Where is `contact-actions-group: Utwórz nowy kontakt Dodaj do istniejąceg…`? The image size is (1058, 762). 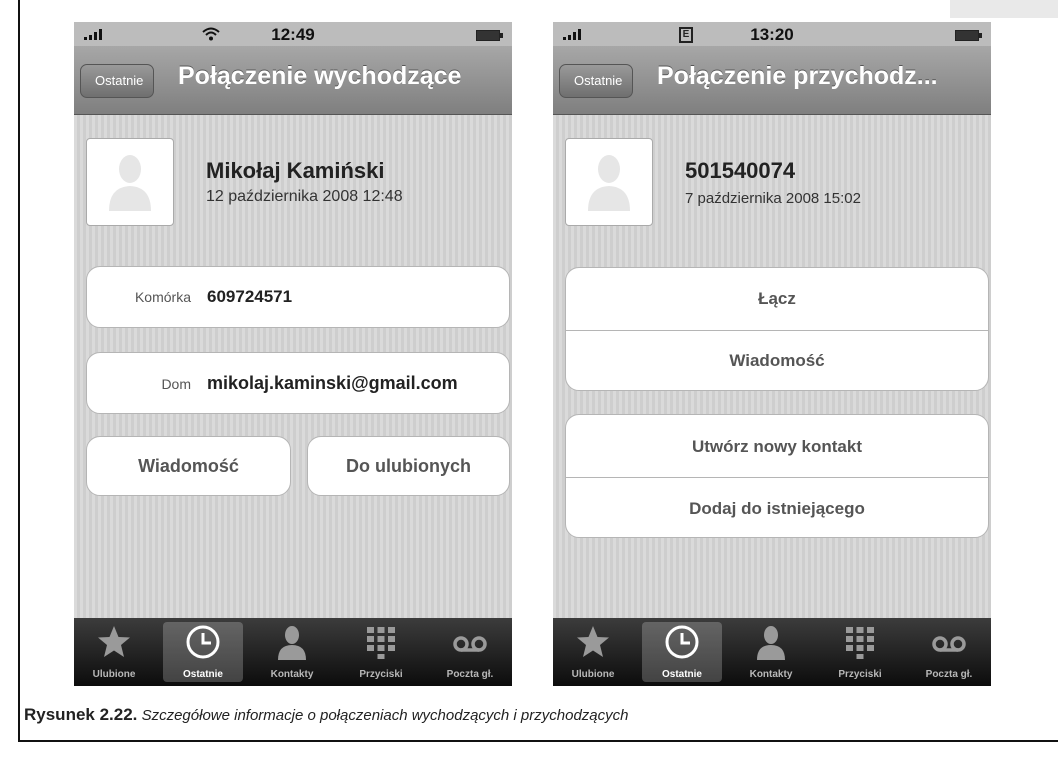 contact-actions-group: Utwórz nowy kontakt Dodaj do istniejąceg… is located at coordinates (777, 476).